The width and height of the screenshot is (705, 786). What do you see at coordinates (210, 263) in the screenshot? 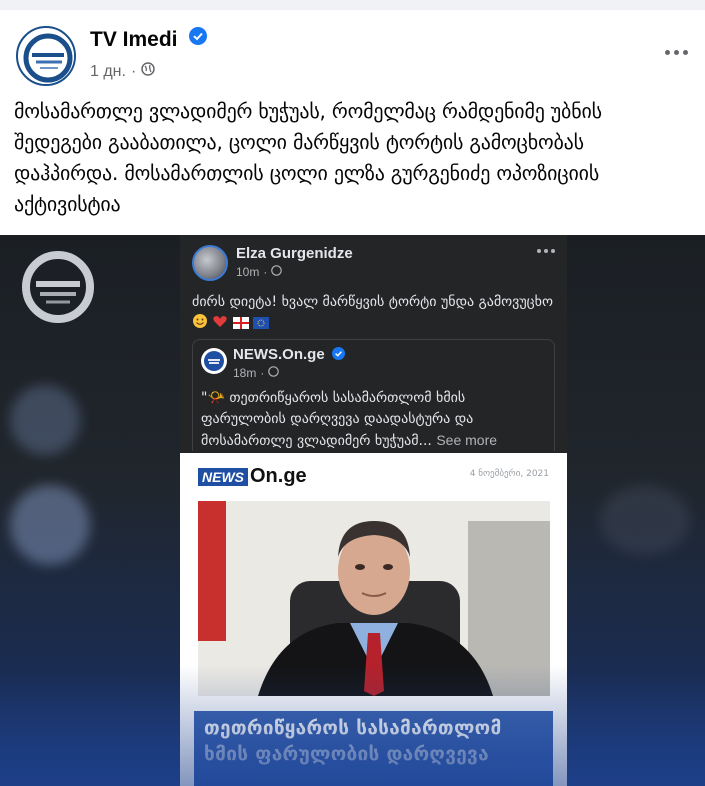
I see `author-avatar` at bounding box center [210, 263].